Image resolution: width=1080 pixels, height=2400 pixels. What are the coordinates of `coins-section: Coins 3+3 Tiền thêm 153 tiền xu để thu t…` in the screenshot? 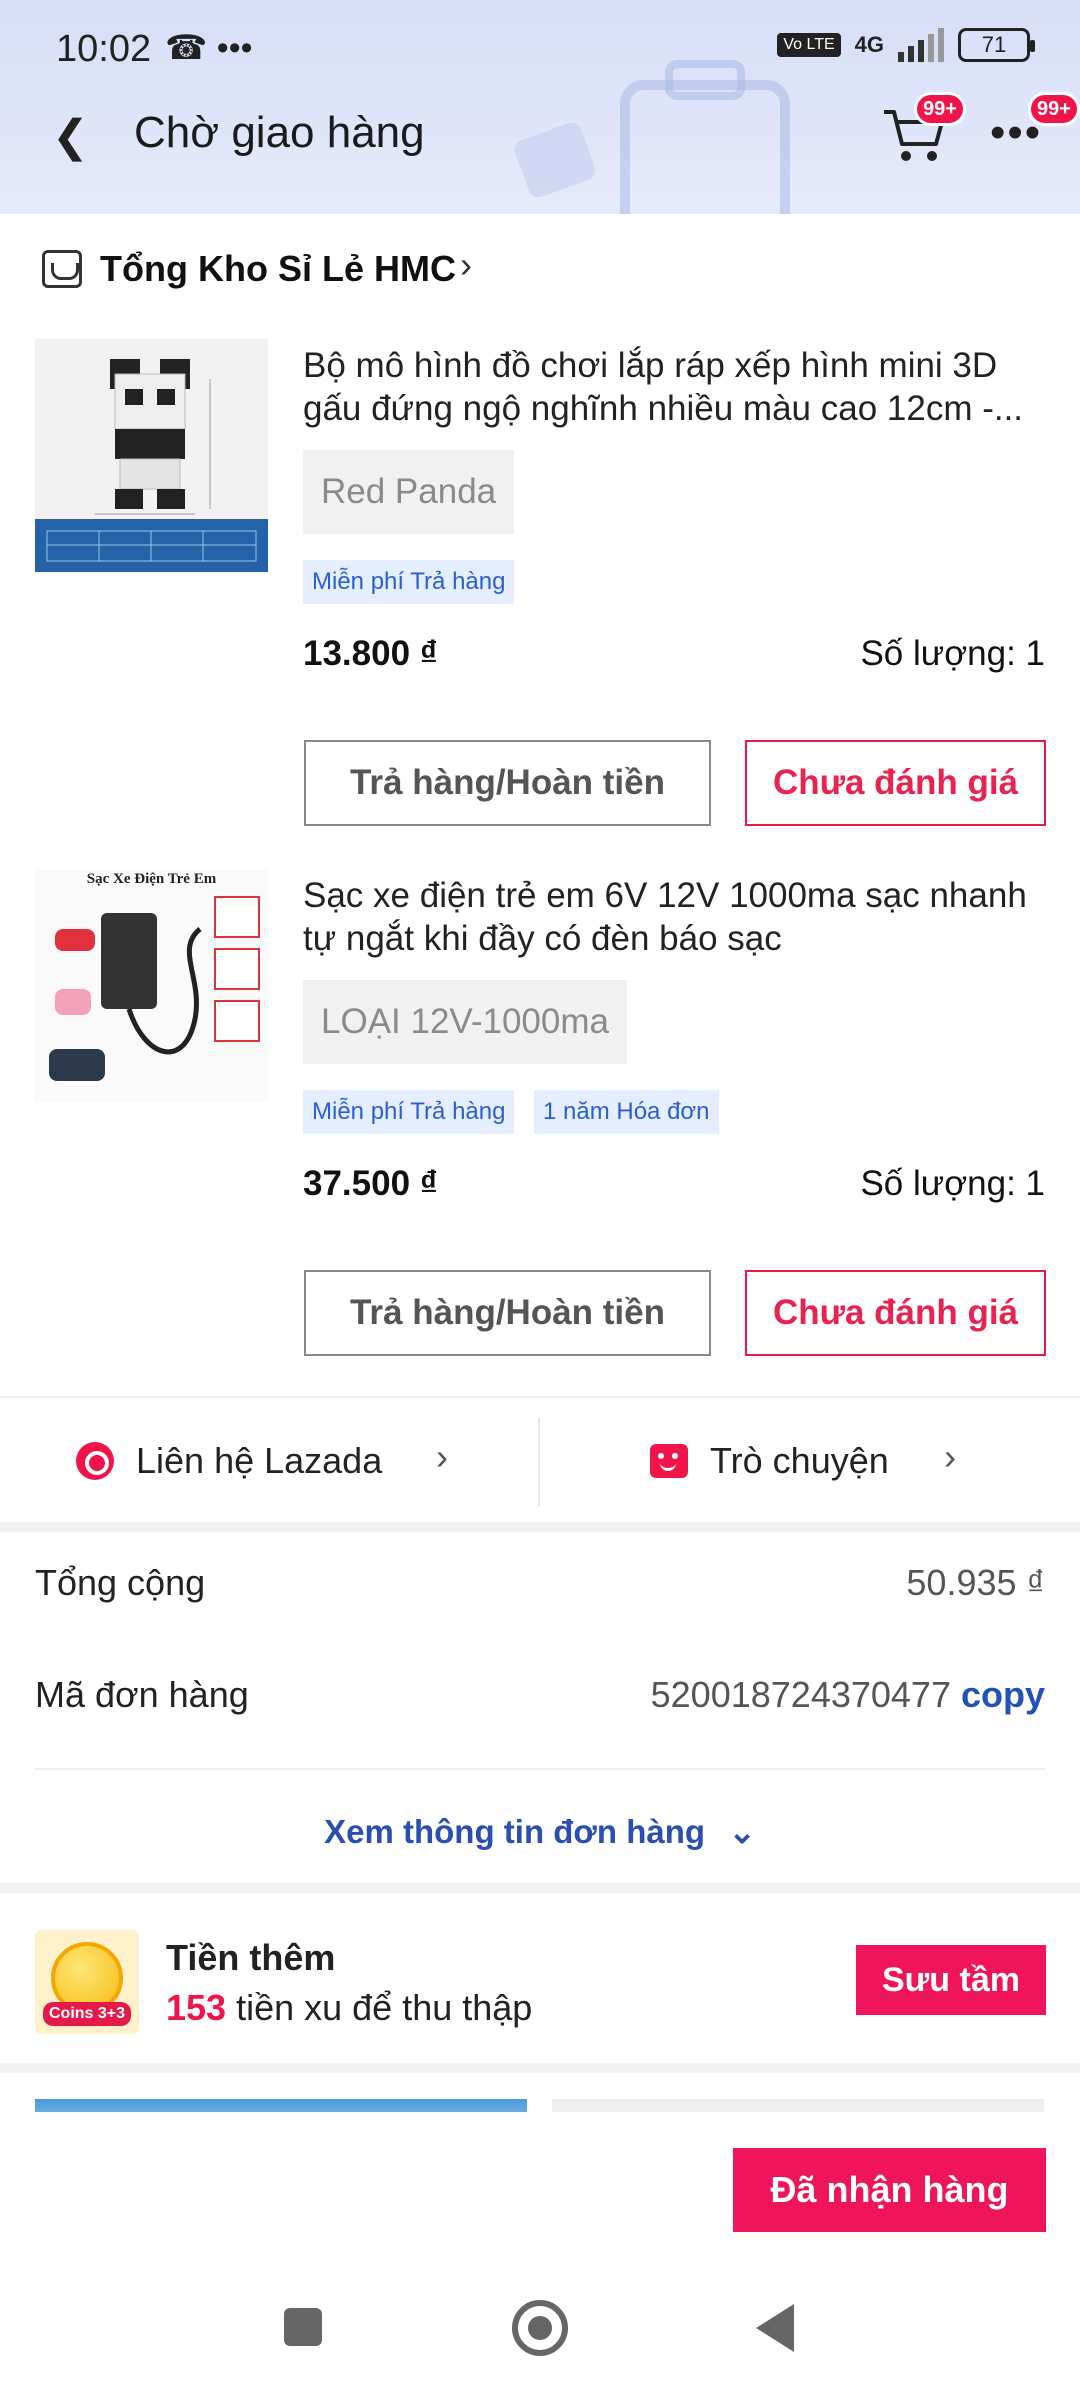 It's located at (540, 1978).